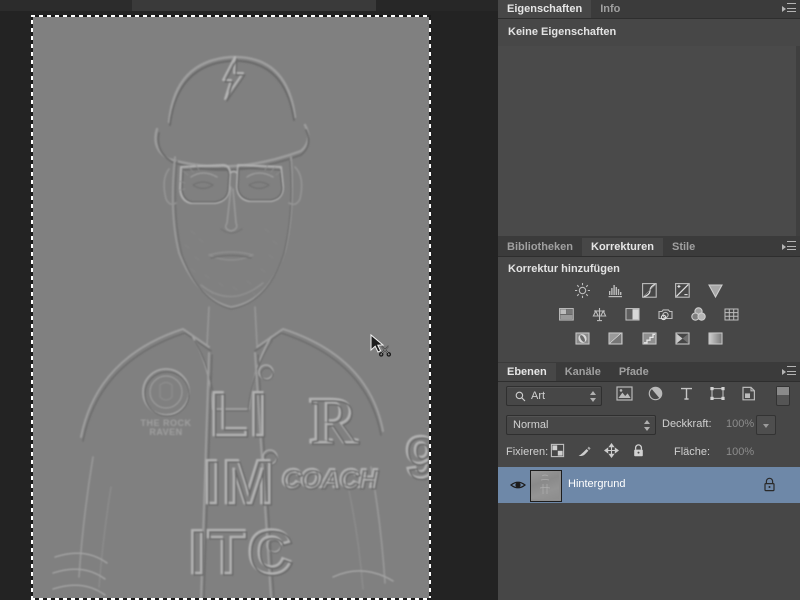 The height and width of the screenshot is (600, 800). I want to click on adjustment-layer-filter-icon, so click(657, 395).